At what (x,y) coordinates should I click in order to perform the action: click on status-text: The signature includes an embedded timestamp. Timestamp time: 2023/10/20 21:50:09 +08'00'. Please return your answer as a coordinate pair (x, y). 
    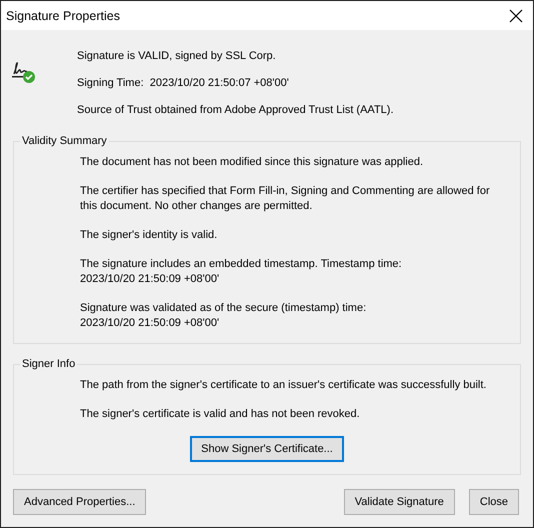
    Looking at the image, I should click on (241, 272).